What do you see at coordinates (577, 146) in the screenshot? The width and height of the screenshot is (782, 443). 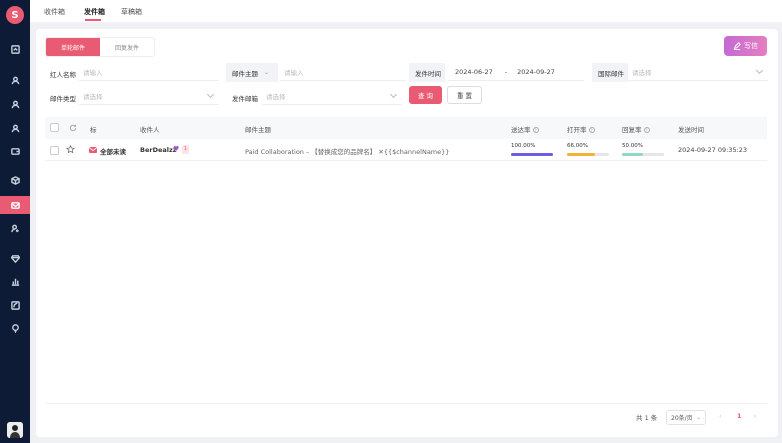 I see `open-rate: 66.00%` at bounding box center [577, 146].